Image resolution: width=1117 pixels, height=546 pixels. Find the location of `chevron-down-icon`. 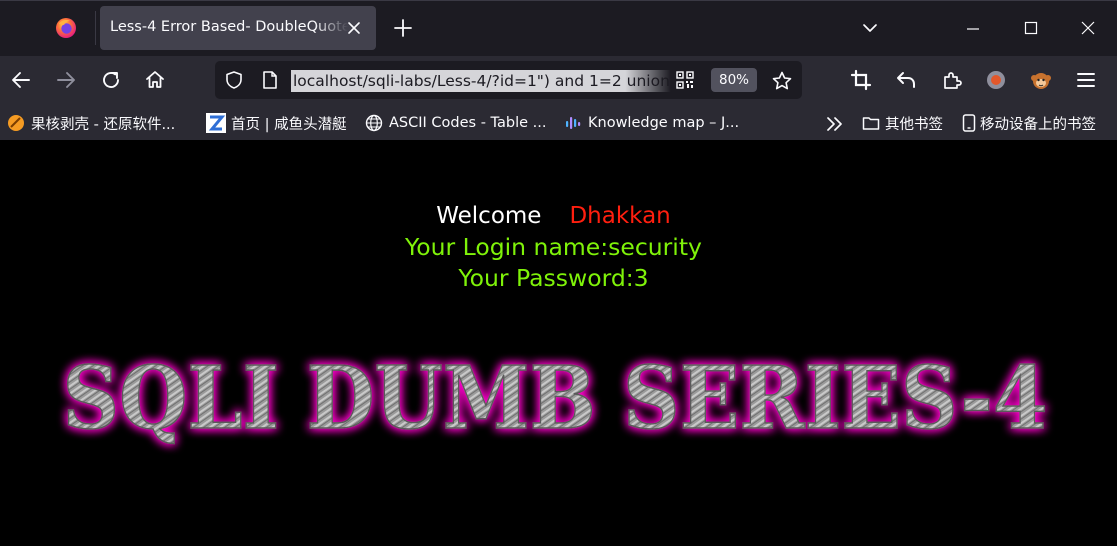

chevron-down-icon is located at coordinates (870, 28).